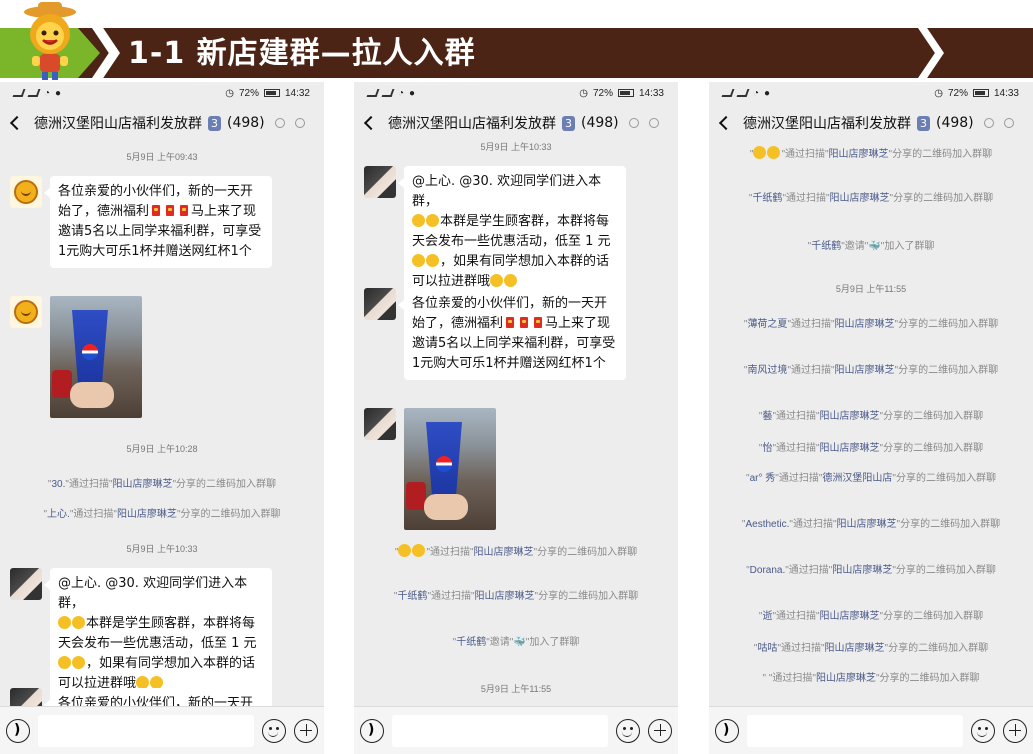  I want to click on status-bar: ◔ ● ◷ 72% 14:32, so click(162, 93).